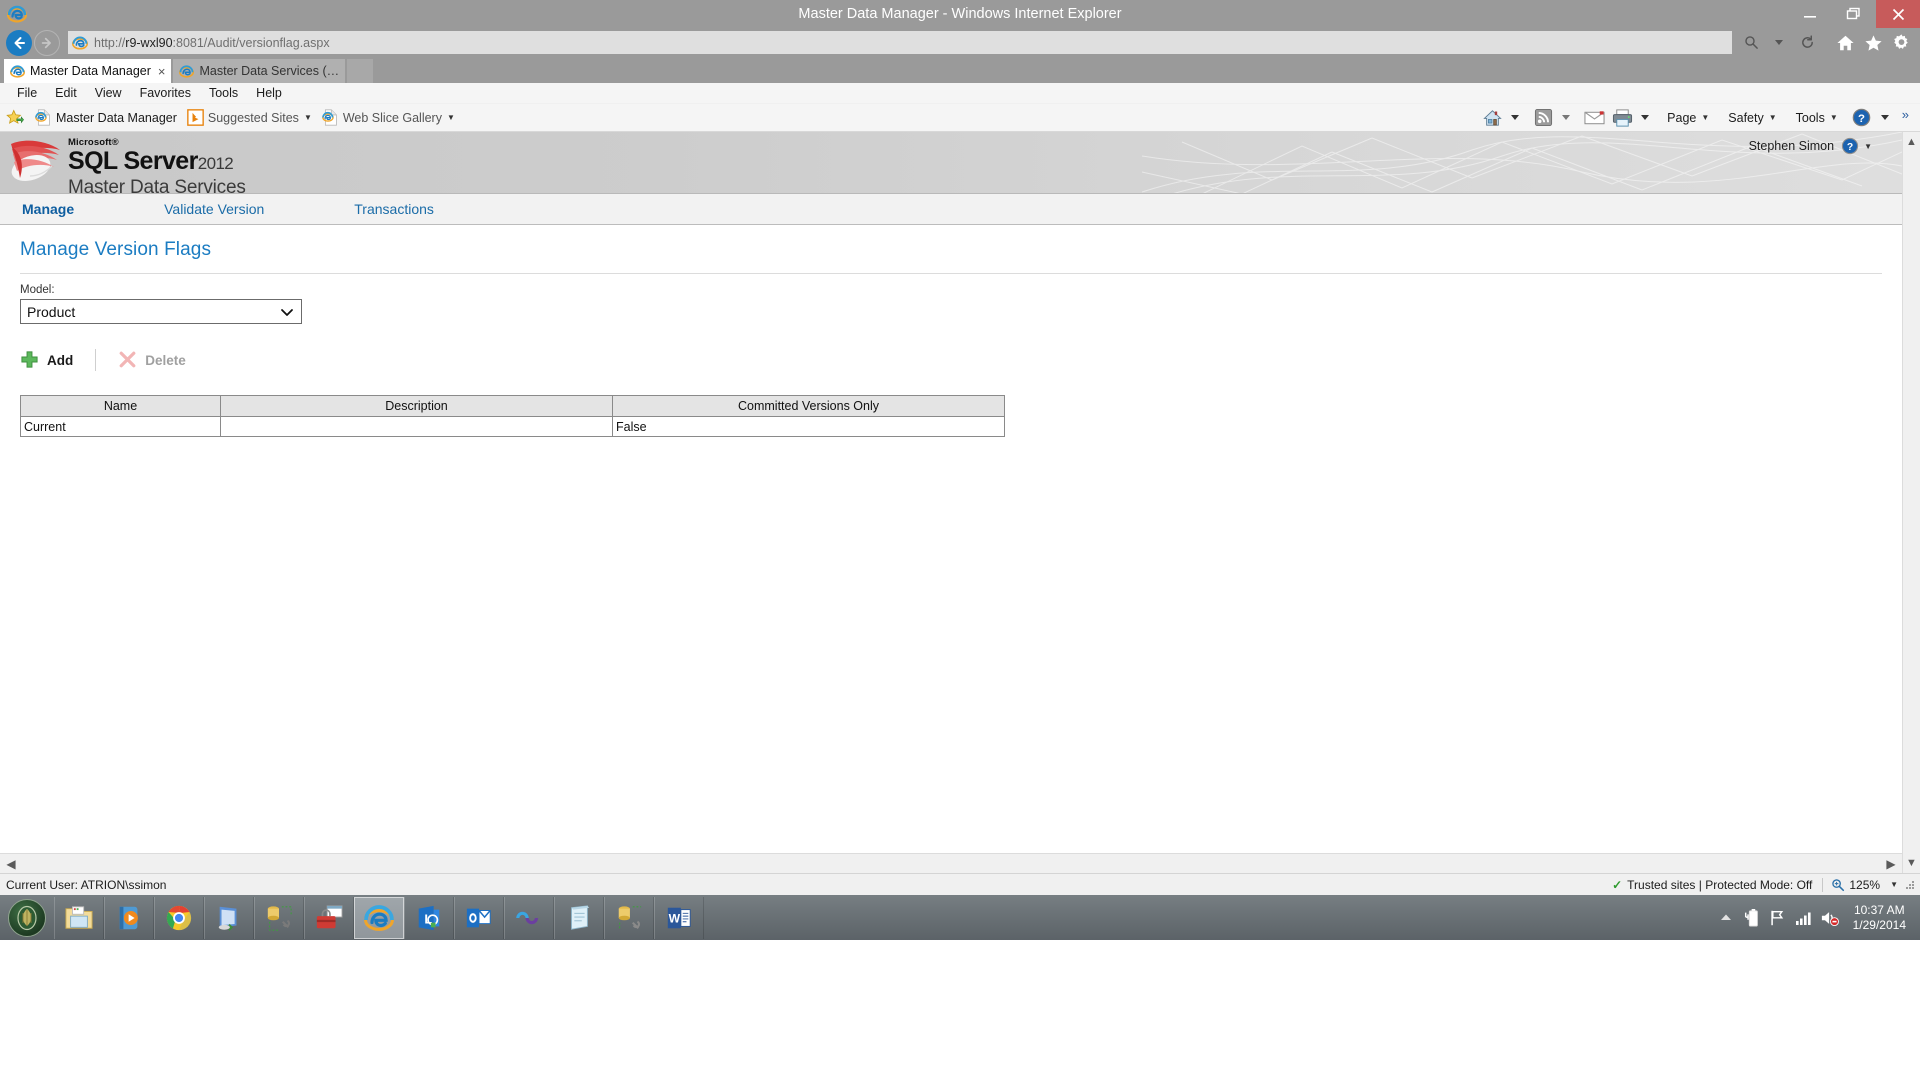  What do you see at coordinates (1891, 864) in the screenshot?
I see `scroll-right-arrow-icon: ▶` at bounding box center [1891, 864].